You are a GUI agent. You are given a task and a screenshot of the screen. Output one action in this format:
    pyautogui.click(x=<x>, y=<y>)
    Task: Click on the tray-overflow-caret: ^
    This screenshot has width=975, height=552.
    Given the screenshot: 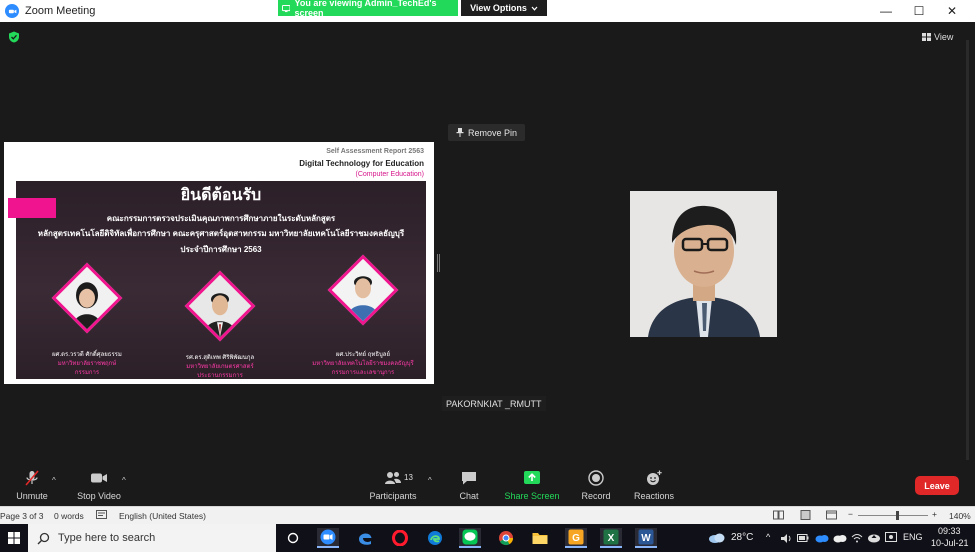 What is the action you would take?
    pyautogui.click(x=768, y=537)
    